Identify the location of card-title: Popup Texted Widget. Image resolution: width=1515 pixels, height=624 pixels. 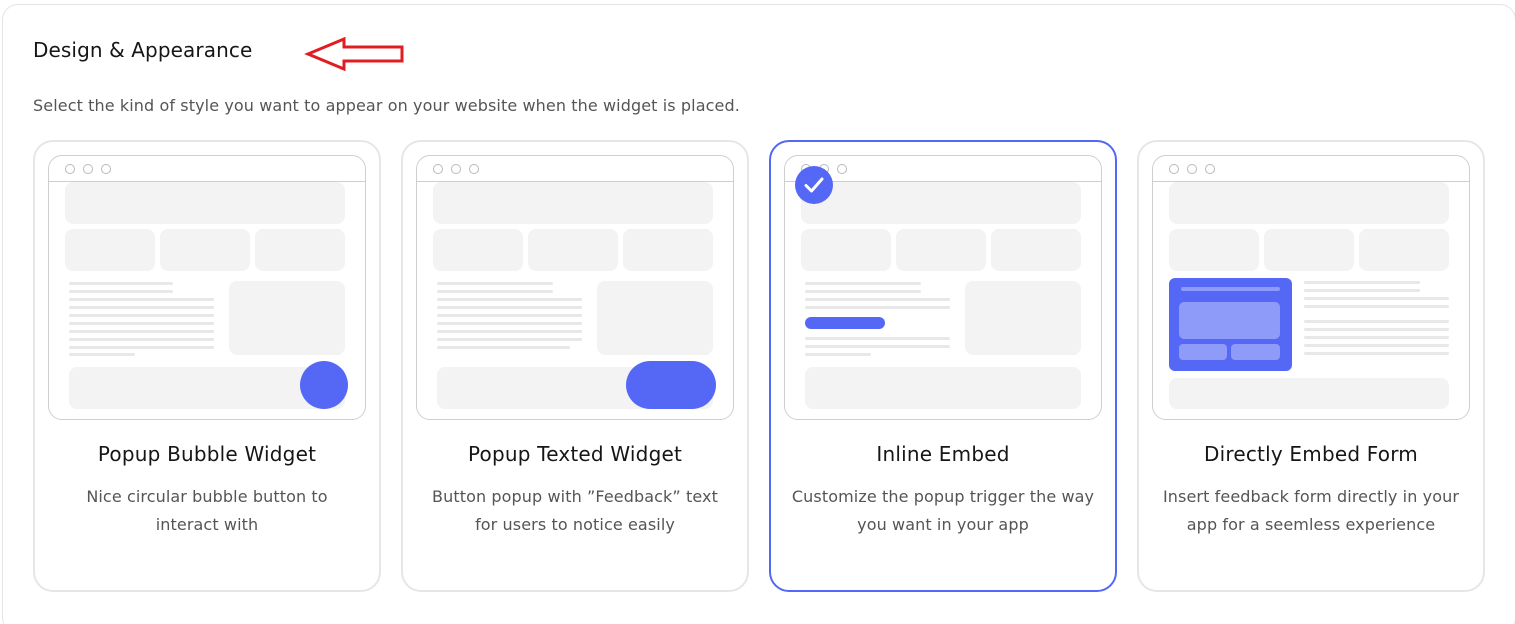
(575, 454).